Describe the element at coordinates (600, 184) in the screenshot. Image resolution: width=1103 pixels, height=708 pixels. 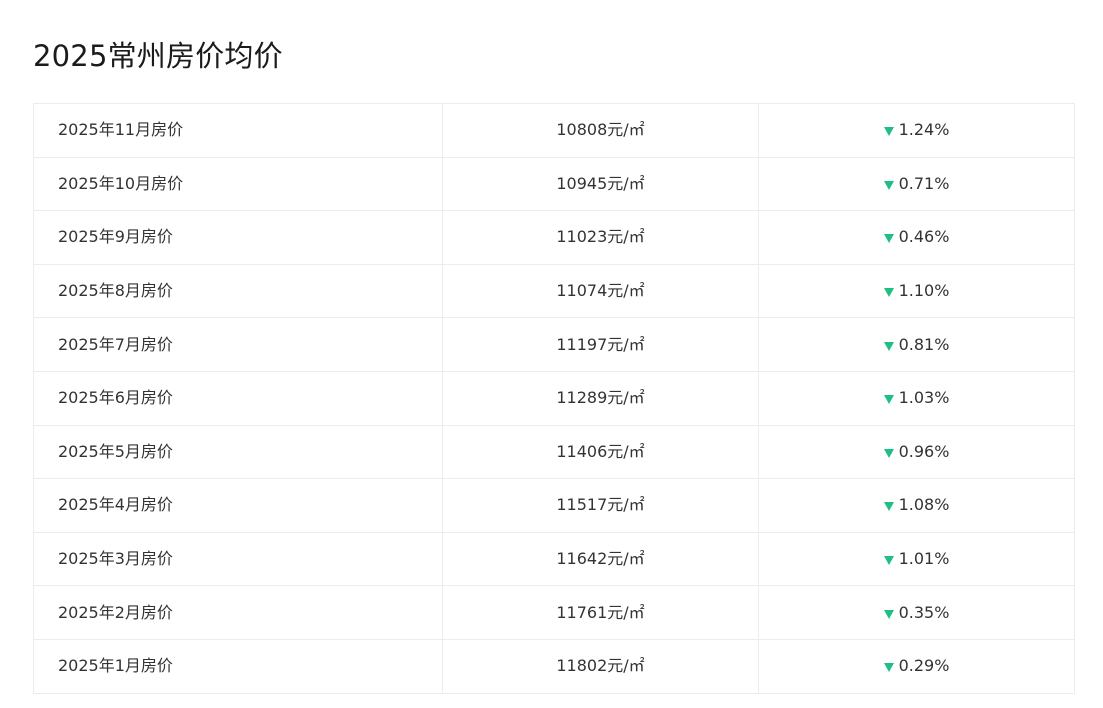
I see `price-cell: 10945元/㎡` at that location.